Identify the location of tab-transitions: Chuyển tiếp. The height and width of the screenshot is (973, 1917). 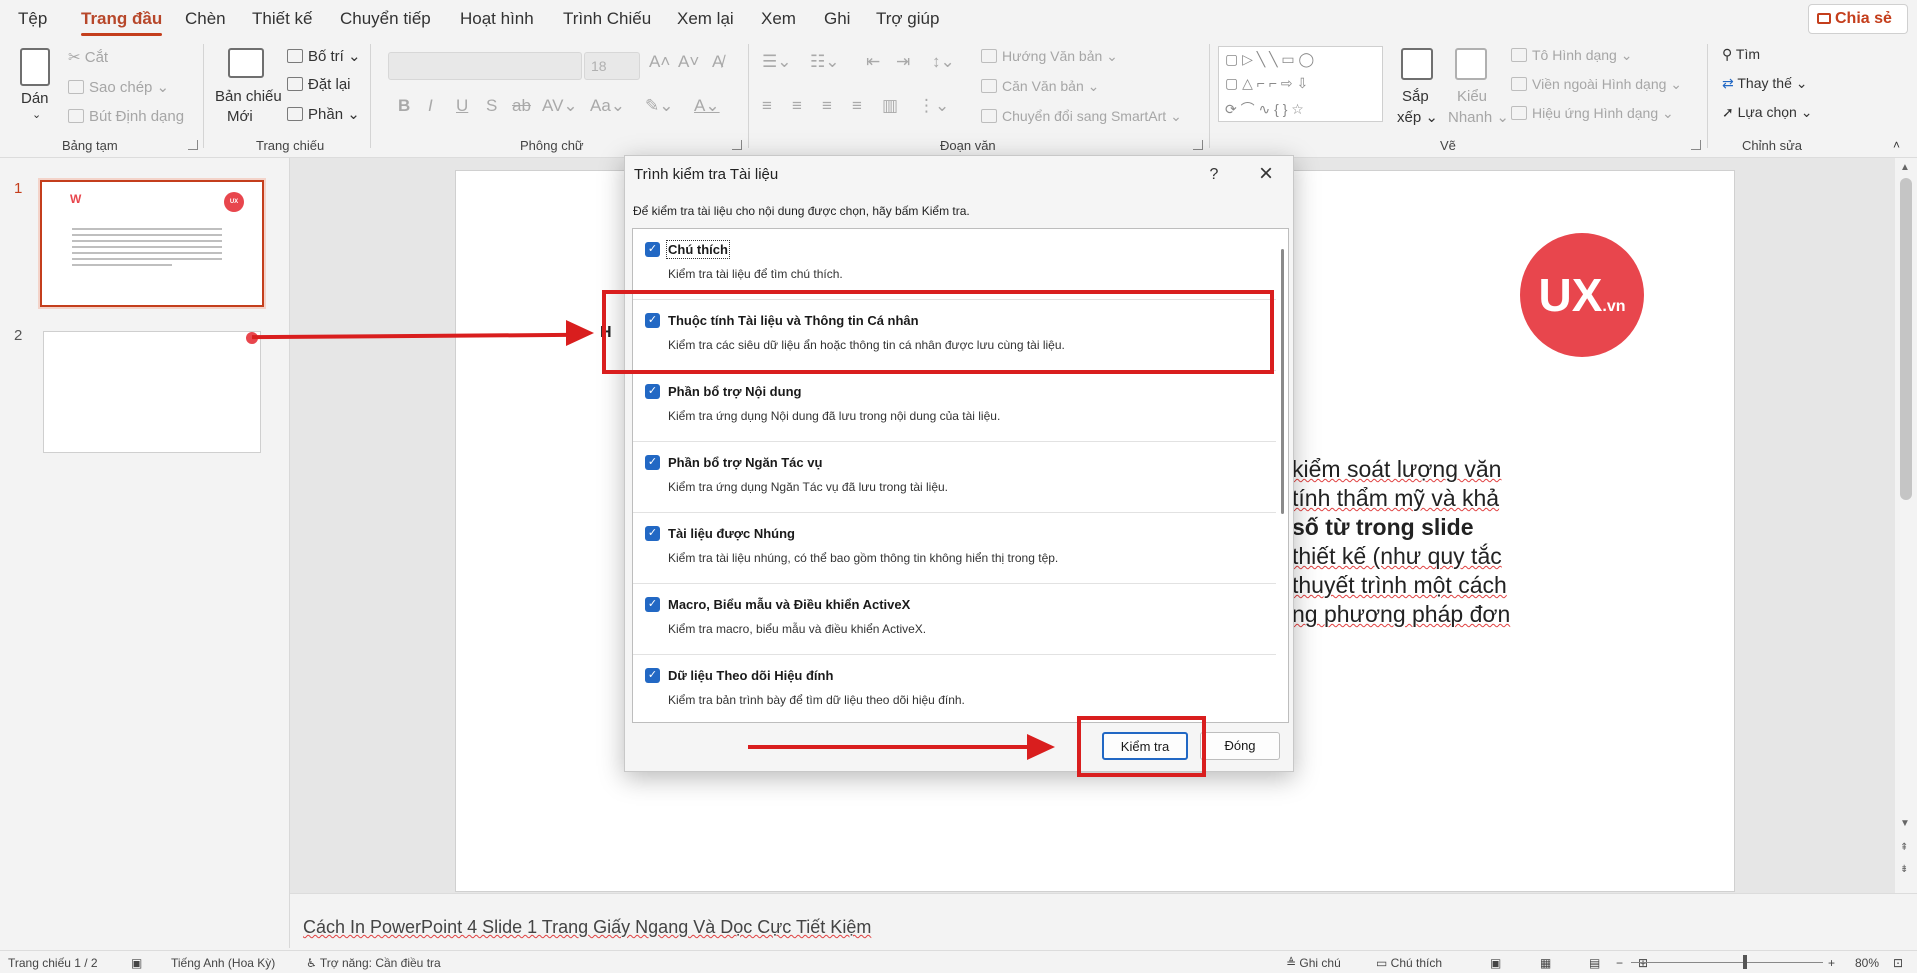
(385, 21).